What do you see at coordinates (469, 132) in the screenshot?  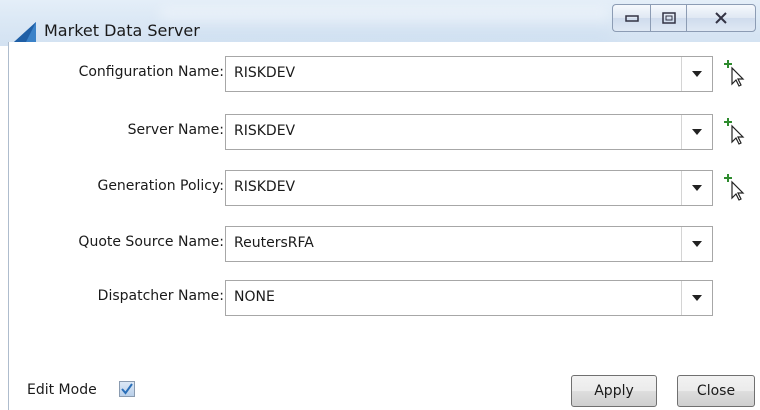 I see `server-name-dropdown: RISKDEV` at bounding box center [469, 132].